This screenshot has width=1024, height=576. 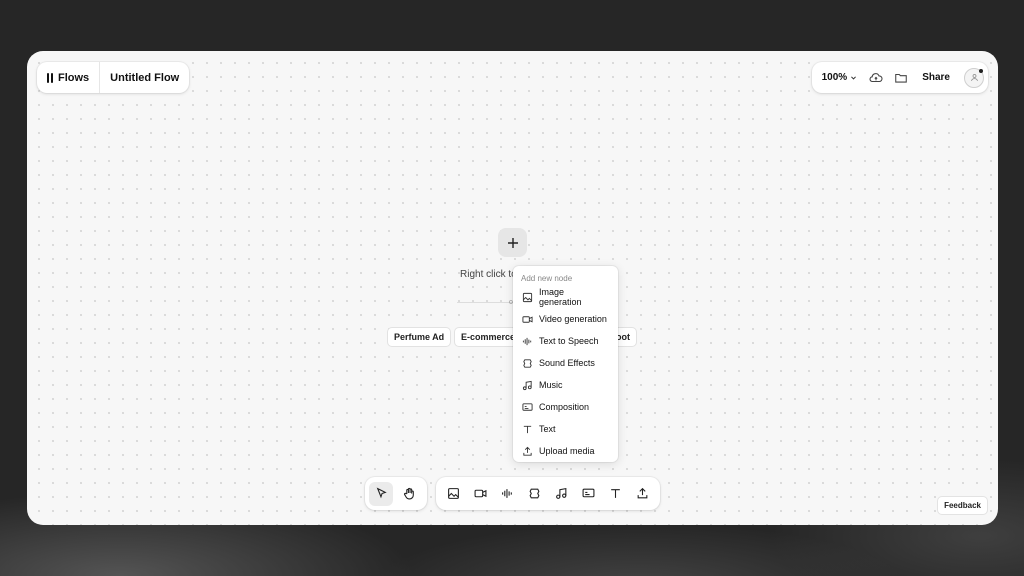 I want to click on menu-item-composition: Composition, so click(x=565, y=407).